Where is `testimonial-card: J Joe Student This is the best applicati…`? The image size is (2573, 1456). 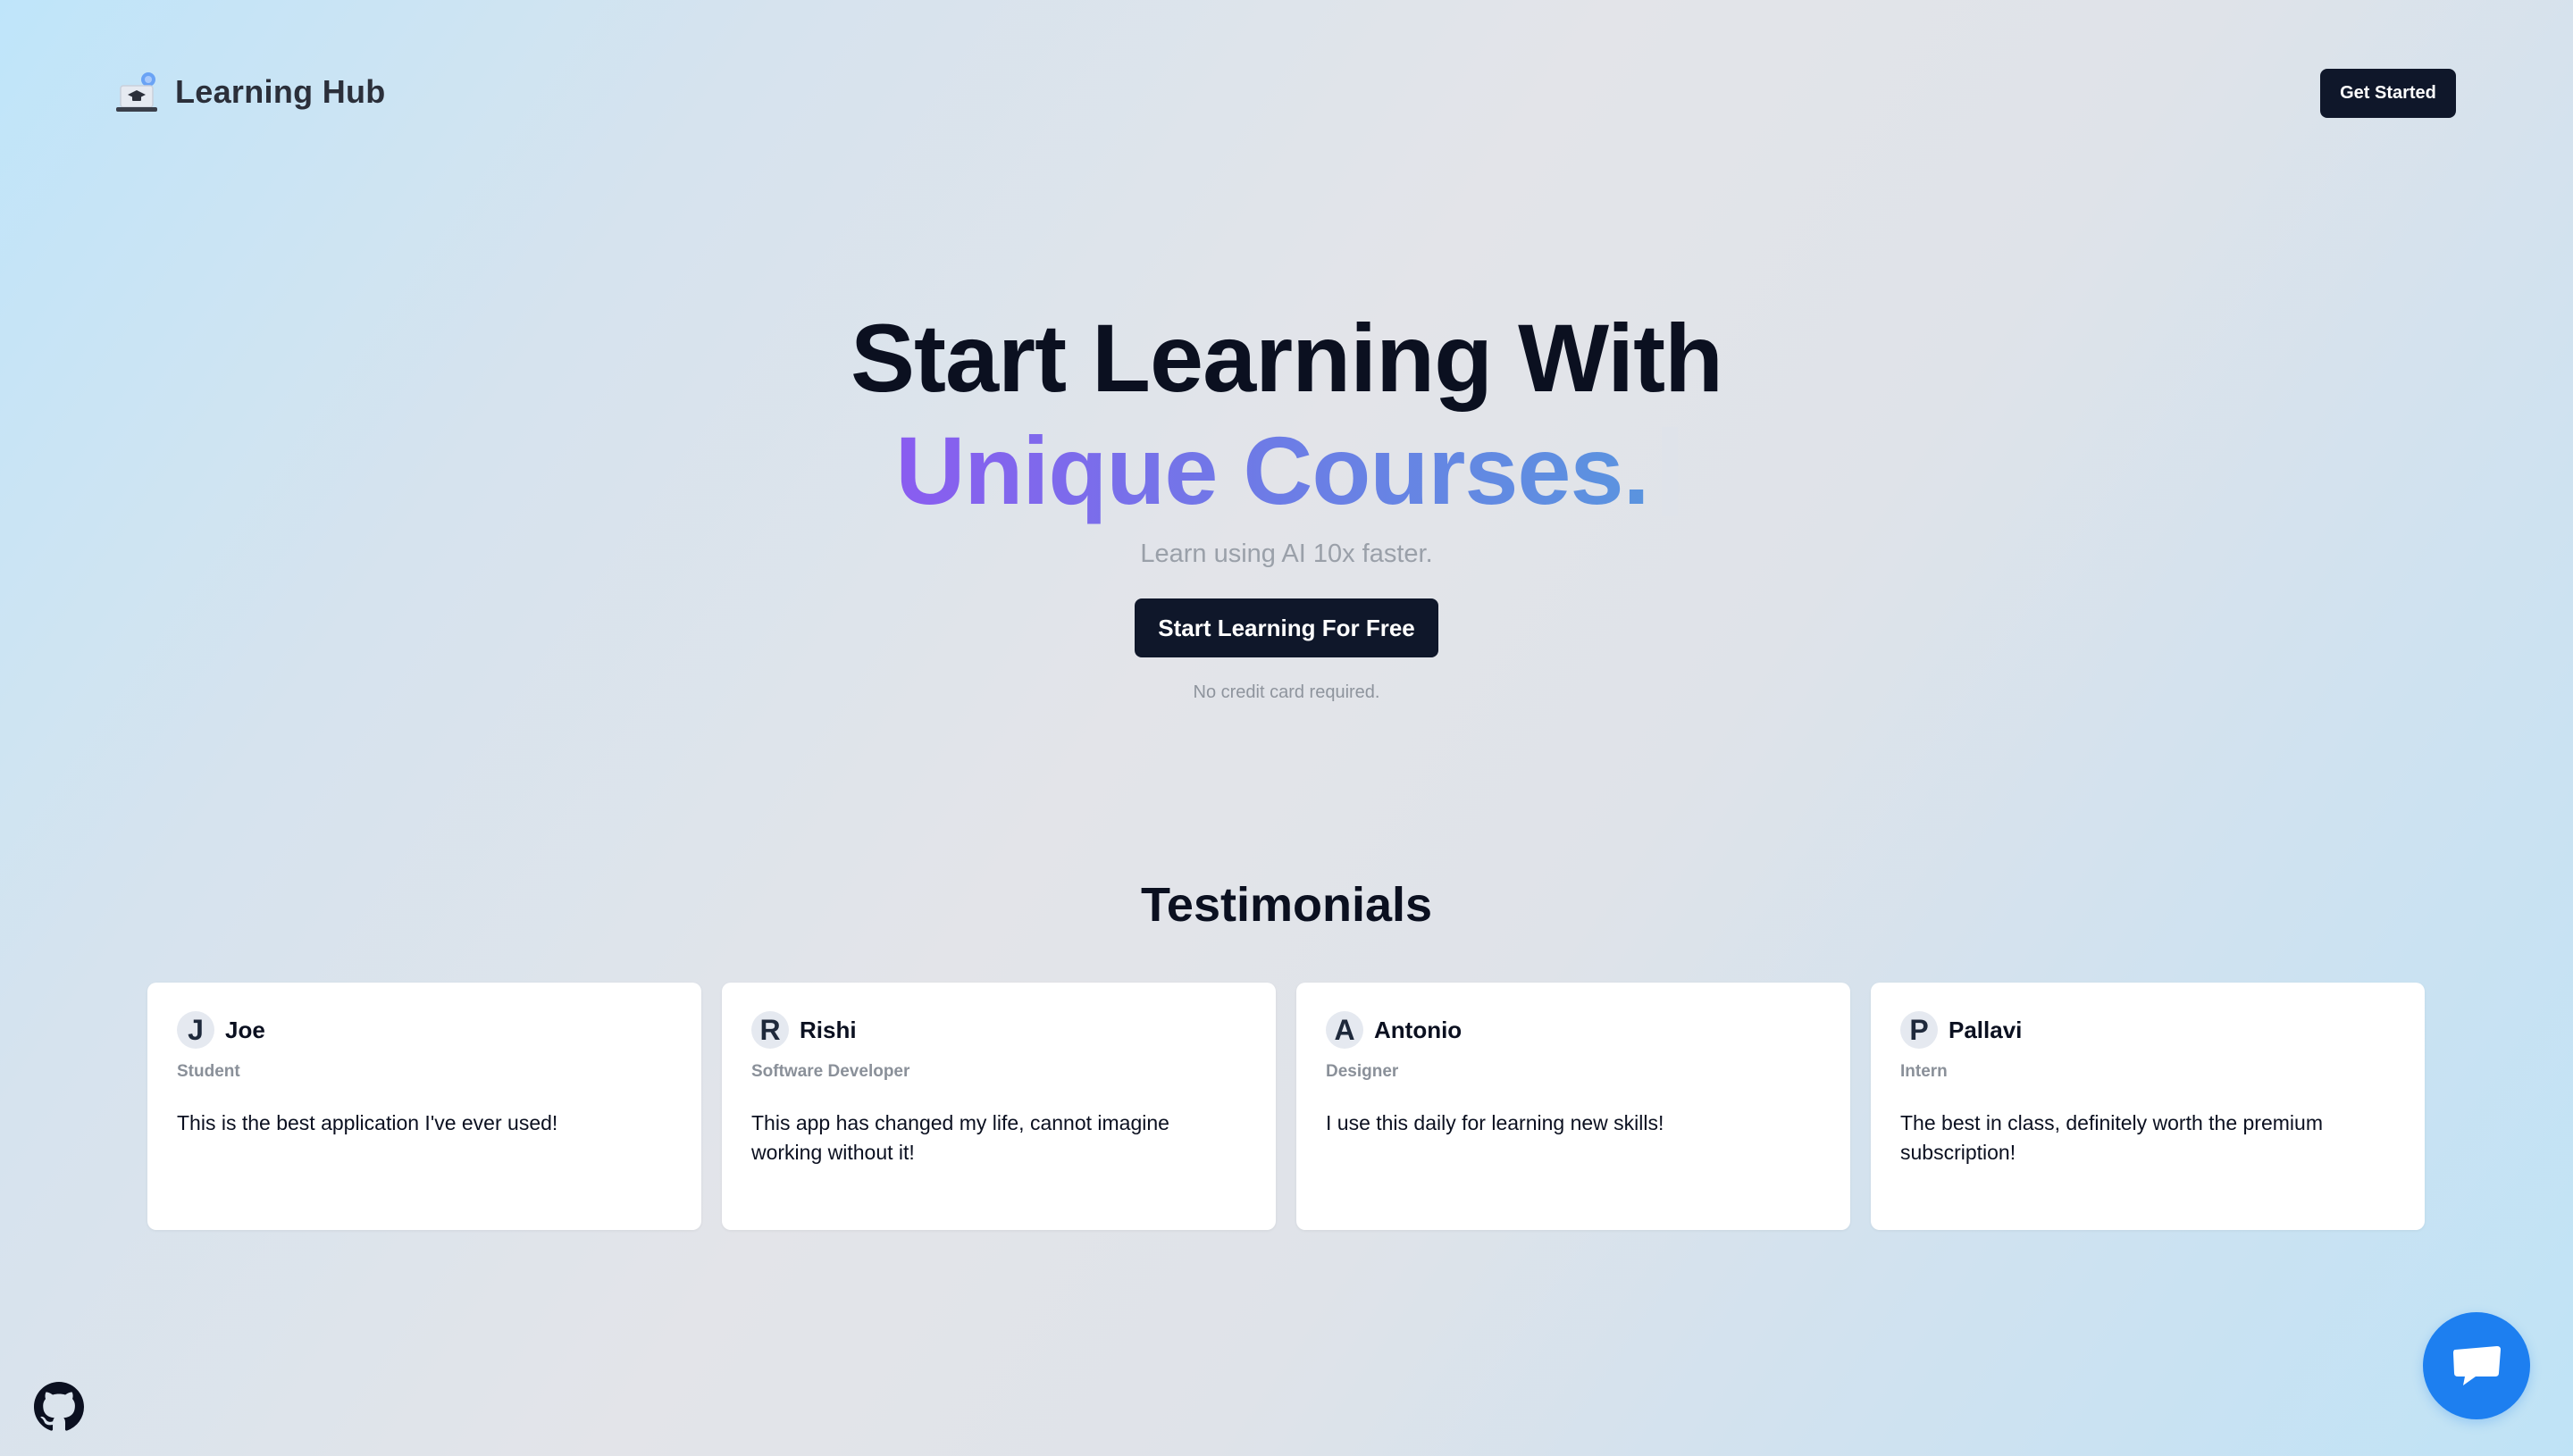
testimonial-card: J Joe Student This is the best applicati… is located at coordinates (424, 1106).